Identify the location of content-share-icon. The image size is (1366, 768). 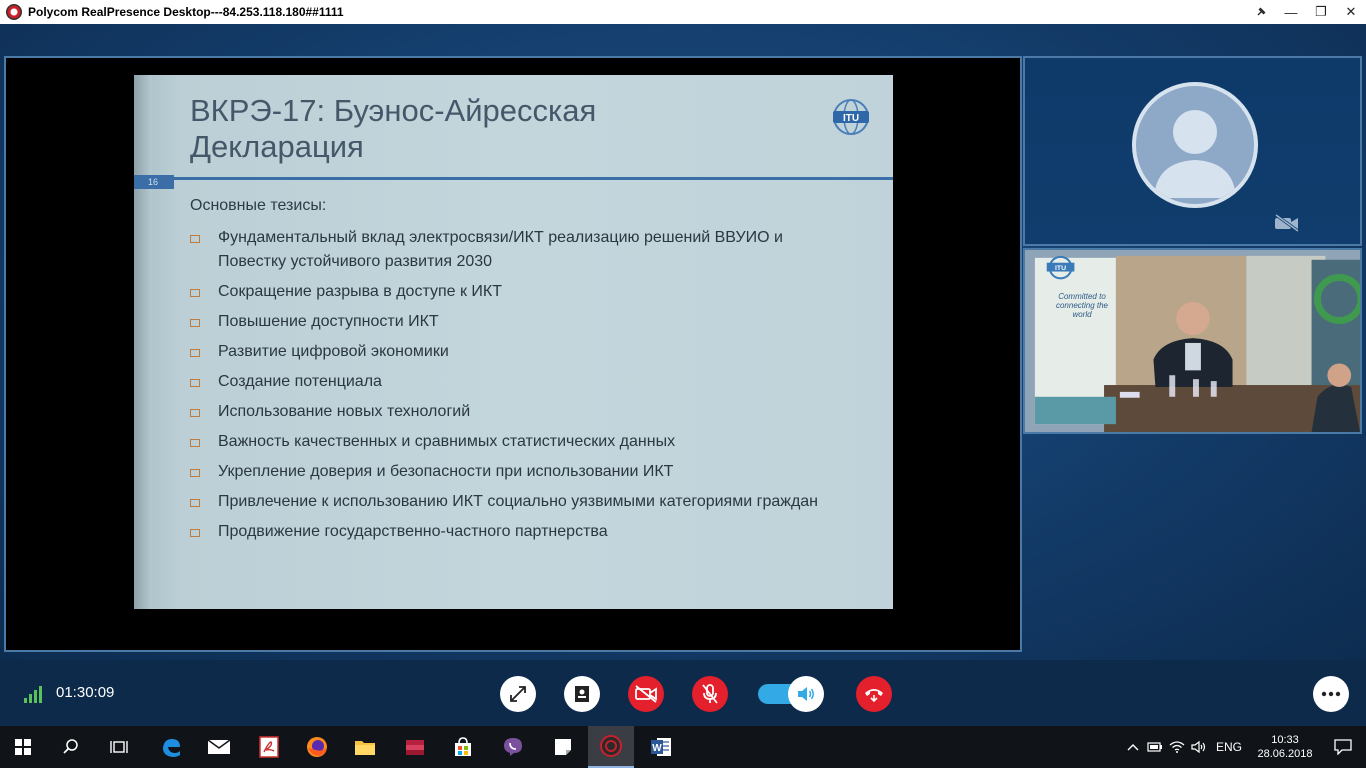
(582, 694).